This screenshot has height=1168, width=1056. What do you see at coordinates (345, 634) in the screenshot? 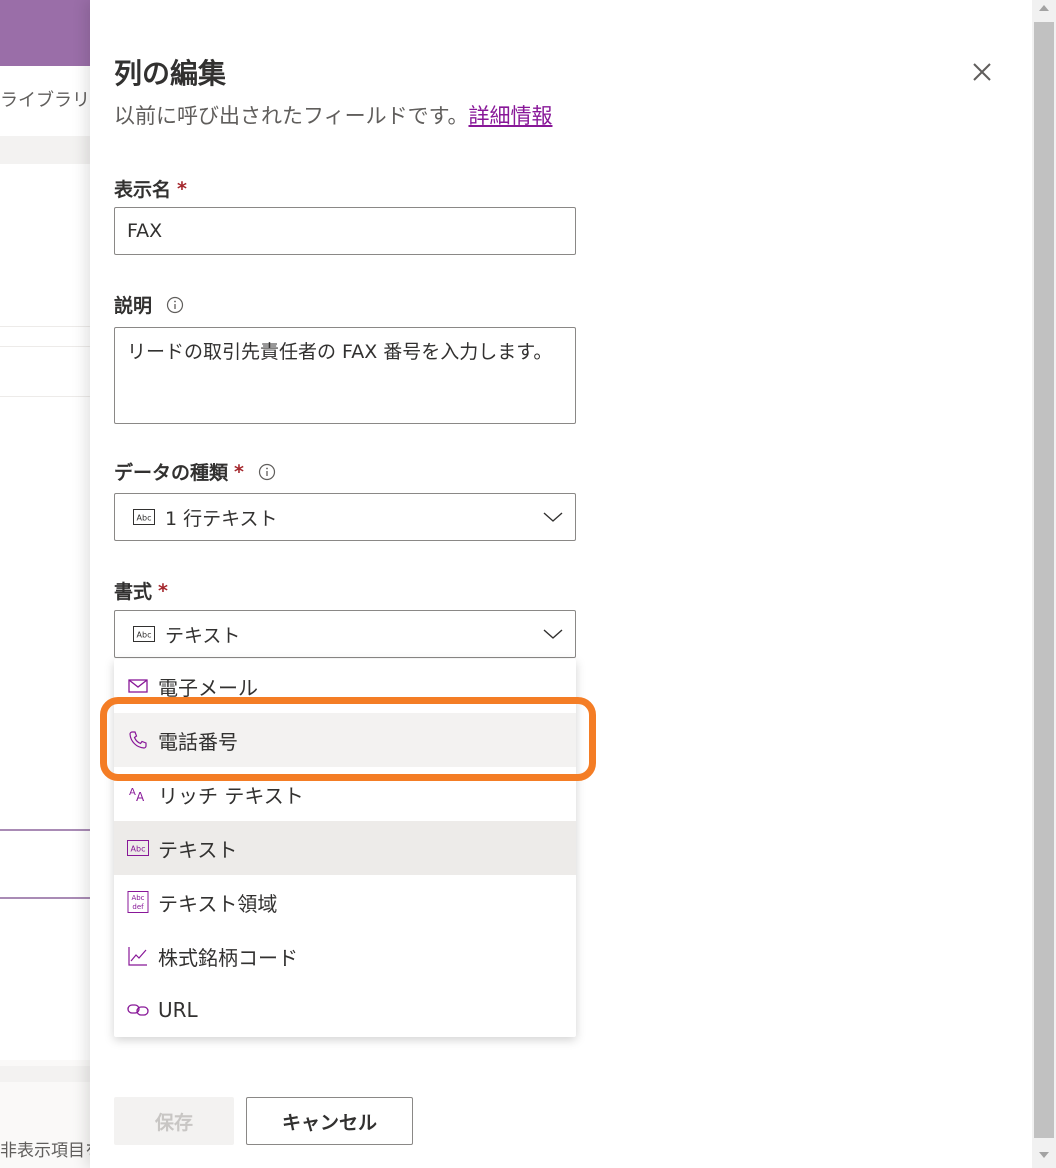
I see `format-dropdown: Abc テキスト` at bounding box center [345, 634].